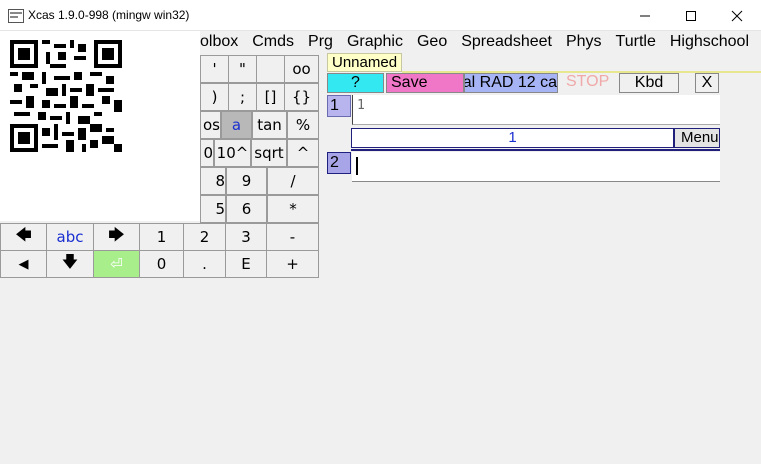 This screenshot has width=761, height=464. Describe the element at coordinates (375, 42) in the screenshot. I see `menu-graphic: Graphic` at that location.